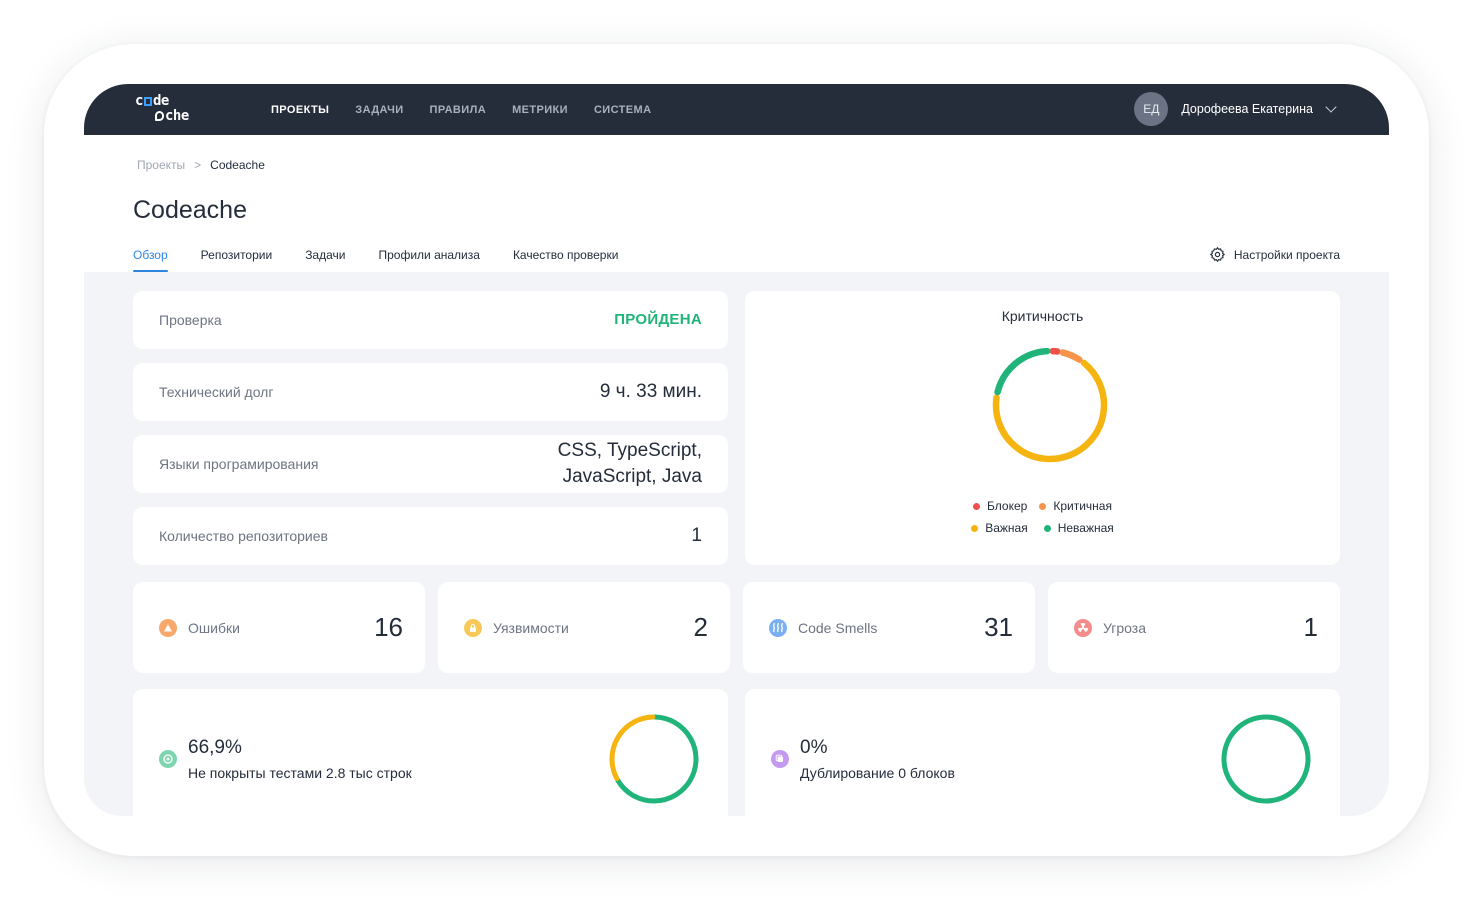  I want to click on coverage-donut, so click(654, 759).